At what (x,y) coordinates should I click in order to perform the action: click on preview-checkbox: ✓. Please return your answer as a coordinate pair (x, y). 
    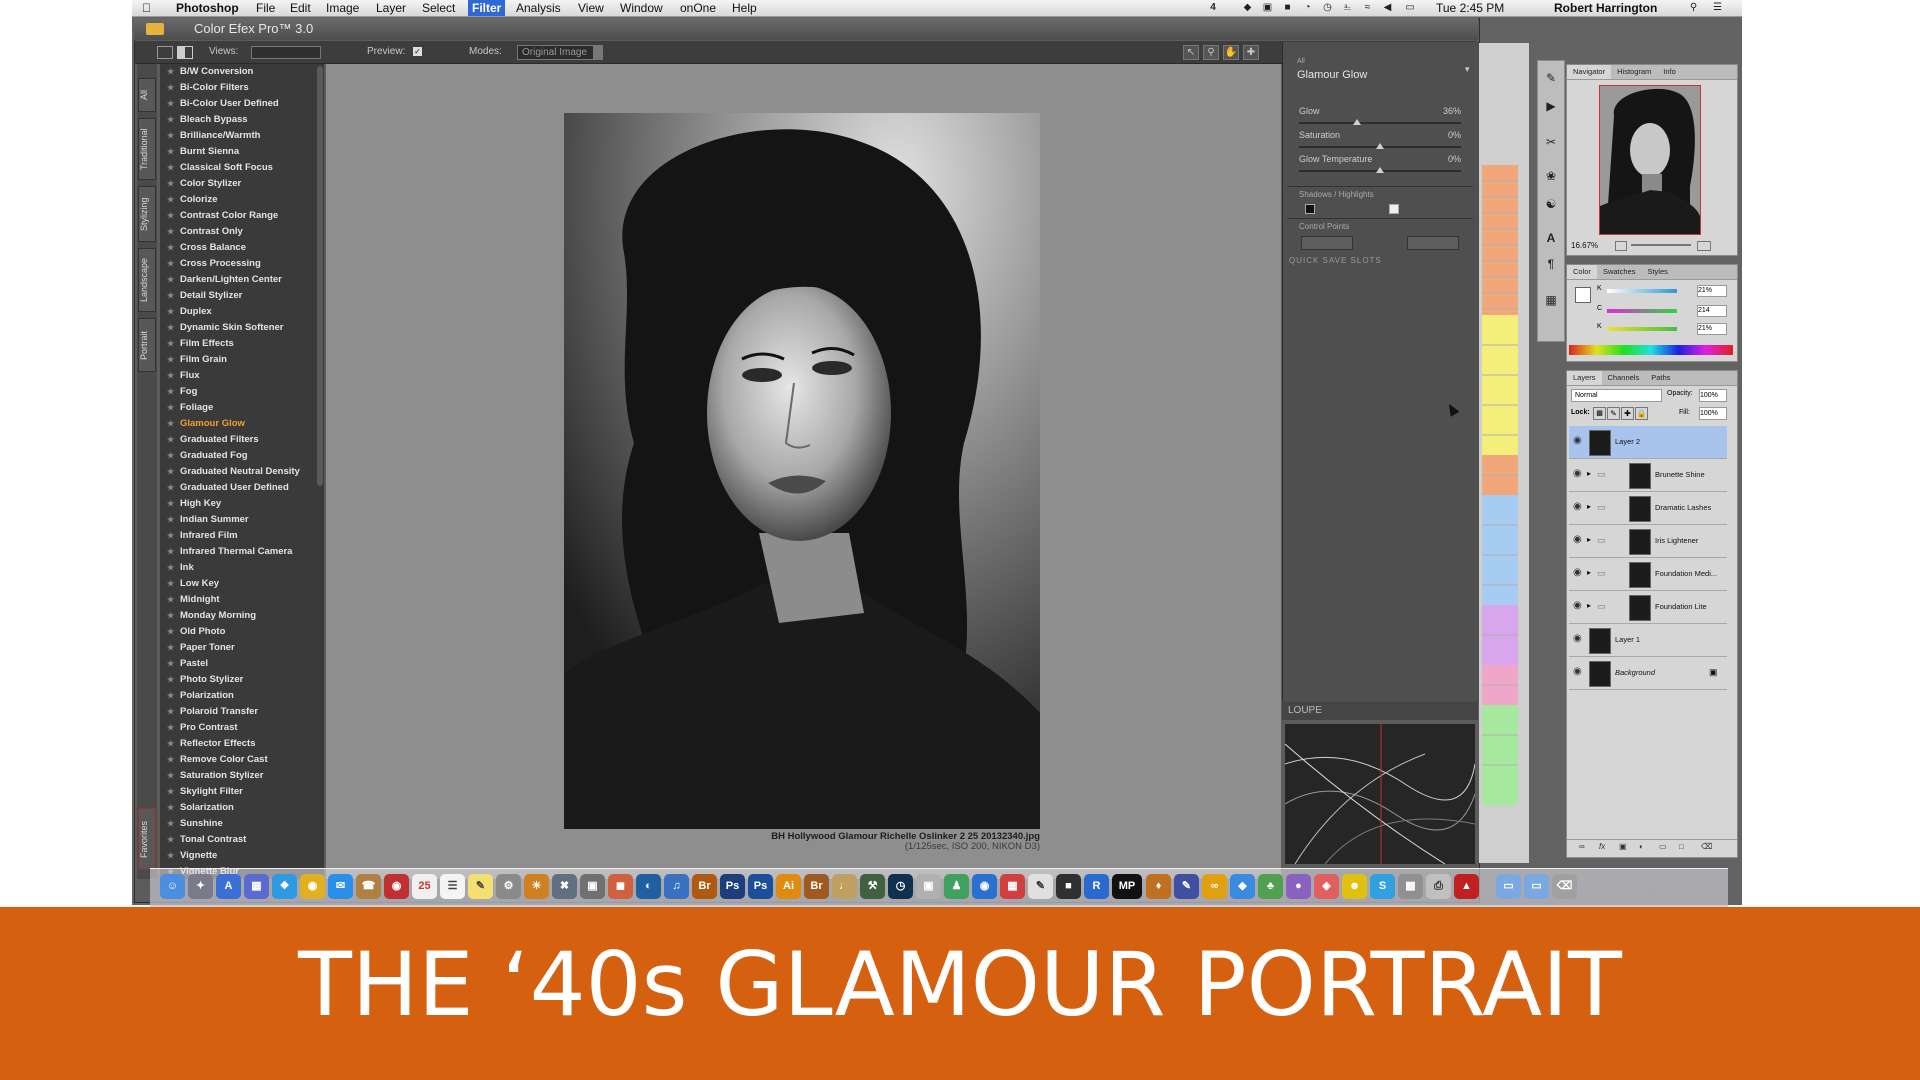
    Looking at the image, I should click on (417, 51).